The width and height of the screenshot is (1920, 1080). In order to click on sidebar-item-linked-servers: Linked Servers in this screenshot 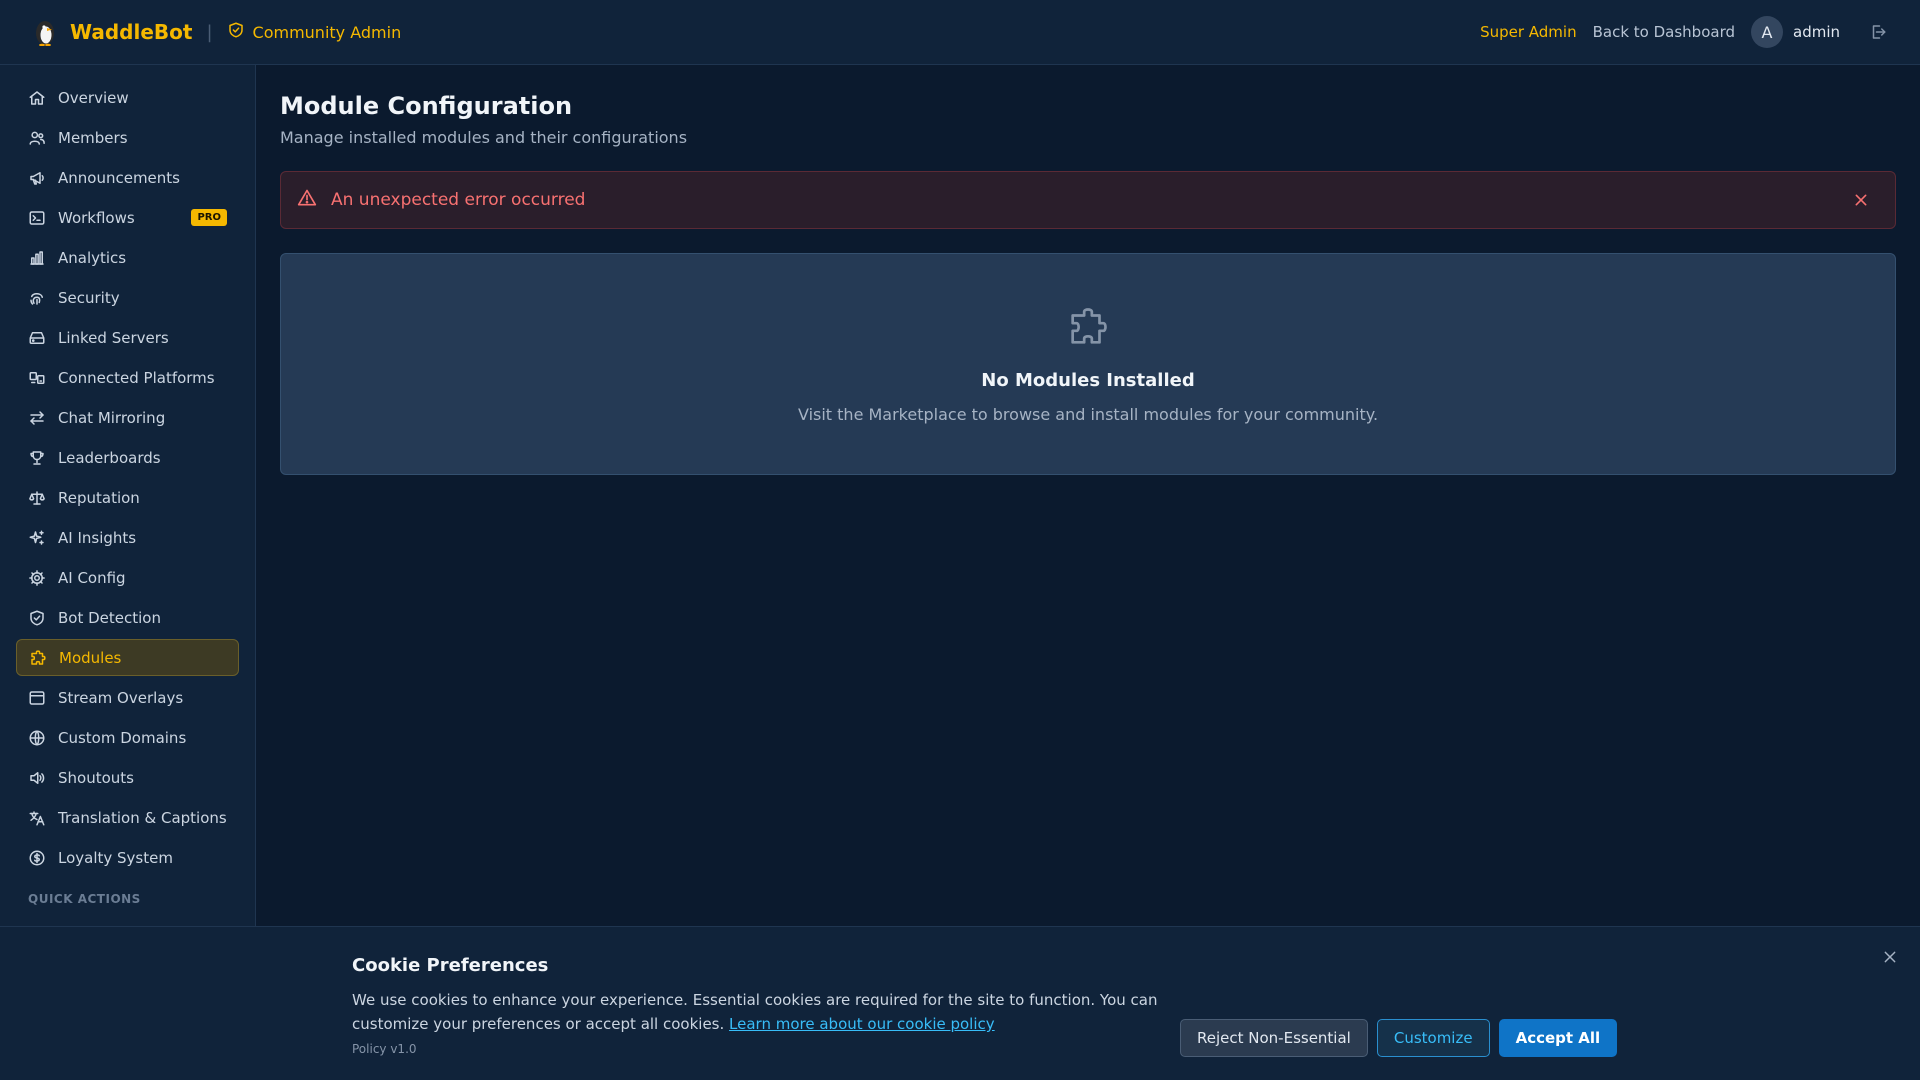, I will do `click(127, 337)`.